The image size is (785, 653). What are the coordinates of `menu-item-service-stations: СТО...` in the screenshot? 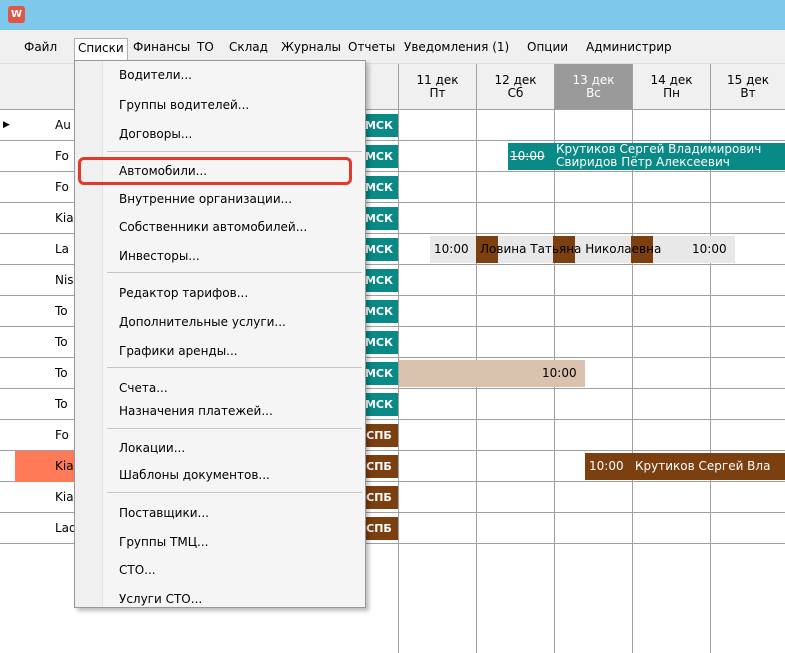 It's located at (137, 570).